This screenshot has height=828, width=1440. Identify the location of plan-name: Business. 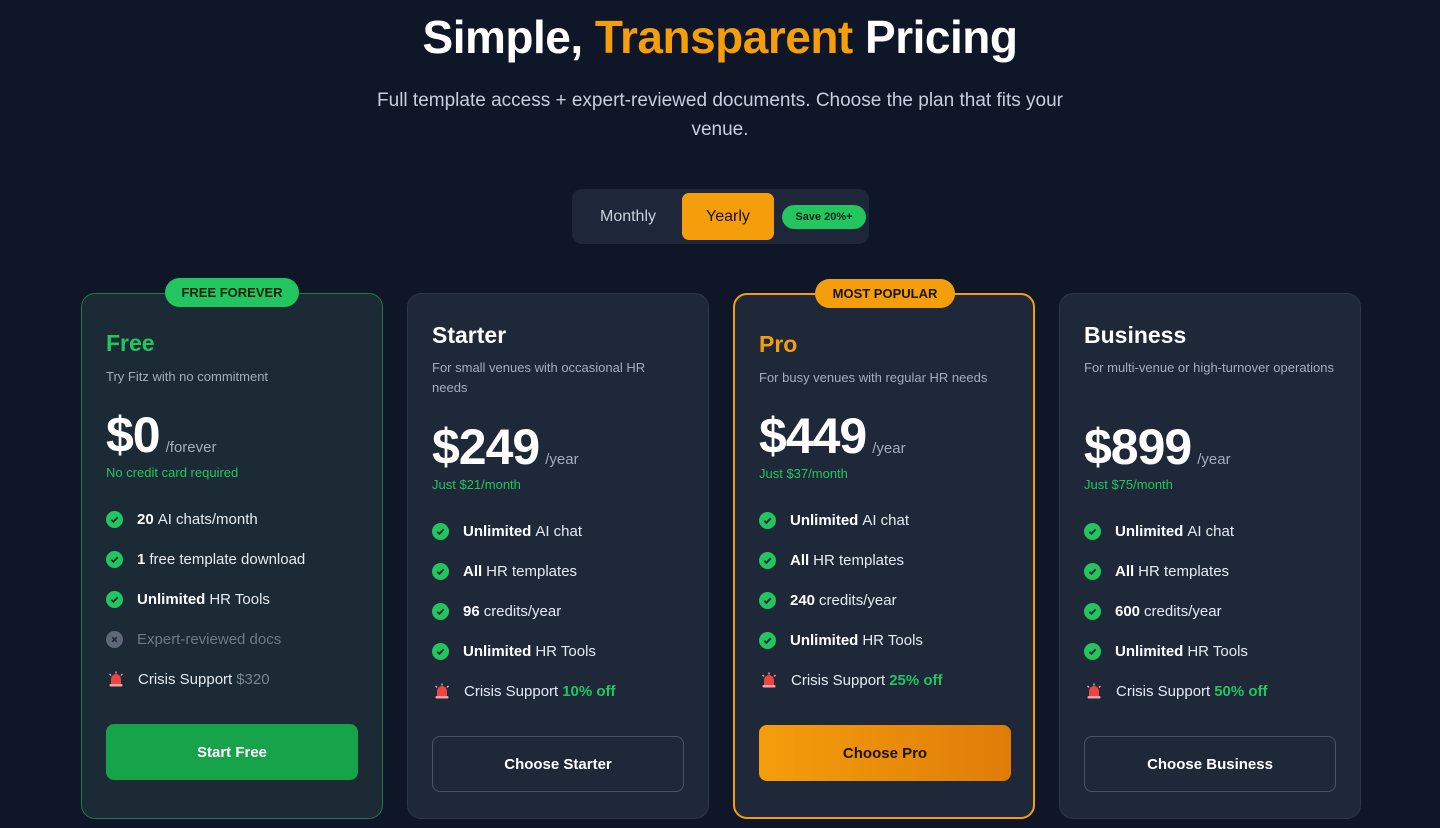
(1135, 335).